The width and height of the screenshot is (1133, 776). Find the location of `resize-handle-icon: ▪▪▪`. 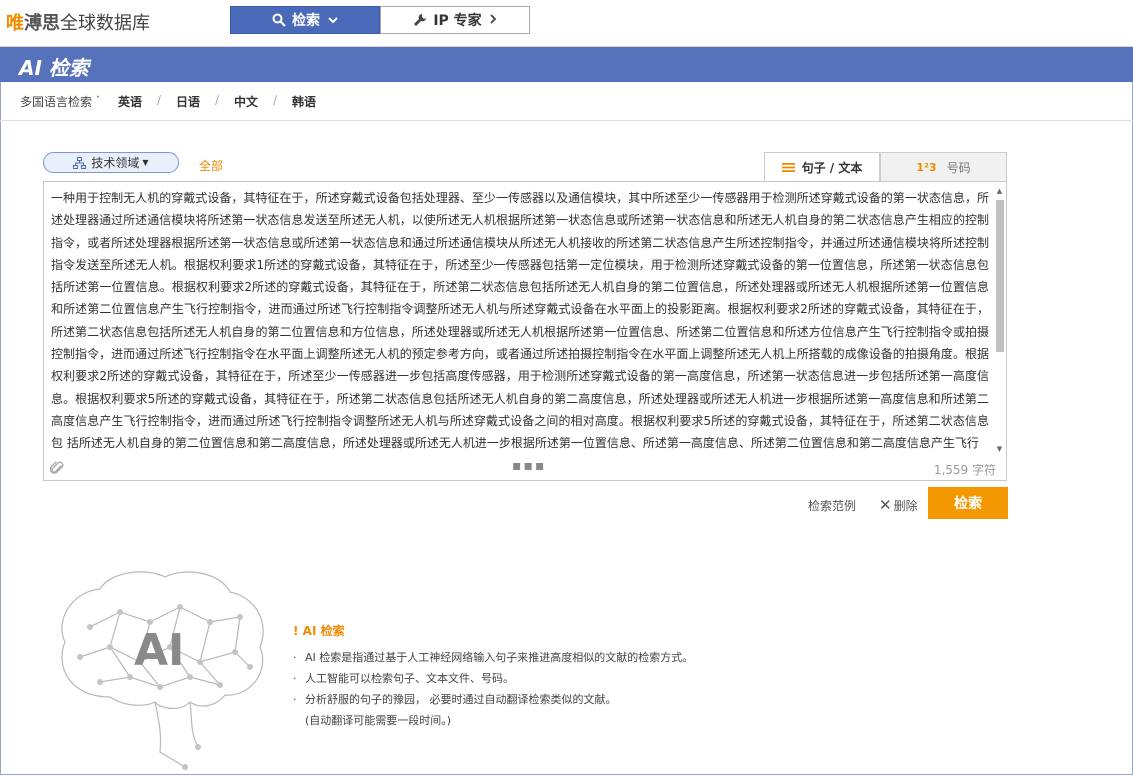

resize-handle-icon: ▪▪▪ is located at coordinates (529, 466).